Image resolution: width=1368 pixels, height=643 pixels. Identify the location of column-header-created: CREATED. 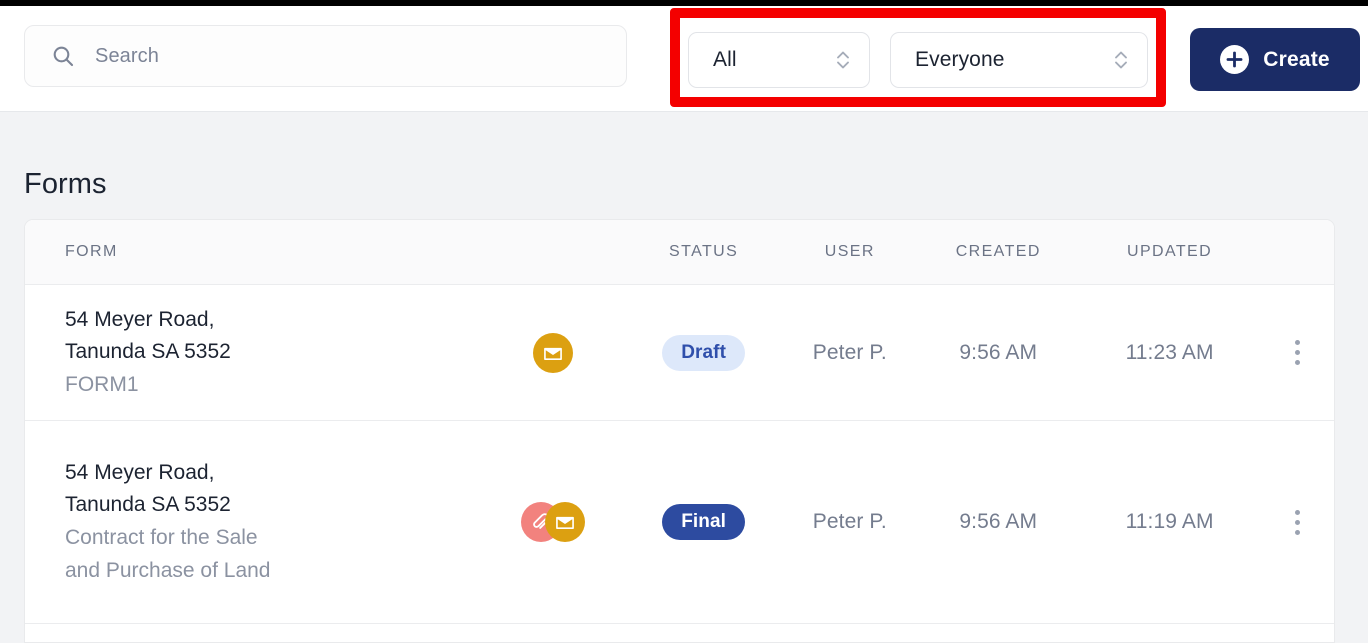
(998, 251).